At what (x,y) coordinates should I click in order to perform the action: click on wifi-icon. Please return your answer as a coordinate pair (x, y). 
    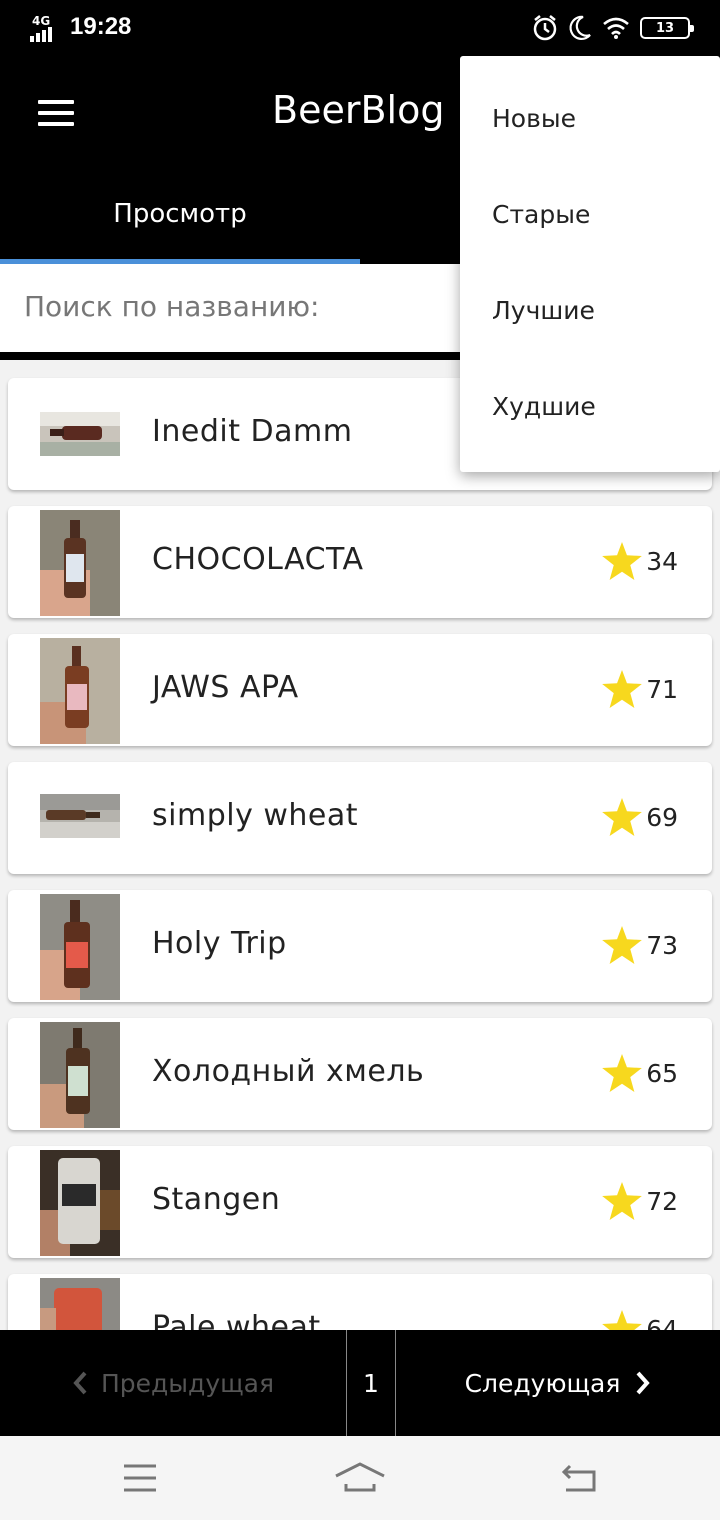
    Looking at the image, I should click on (616, 28).